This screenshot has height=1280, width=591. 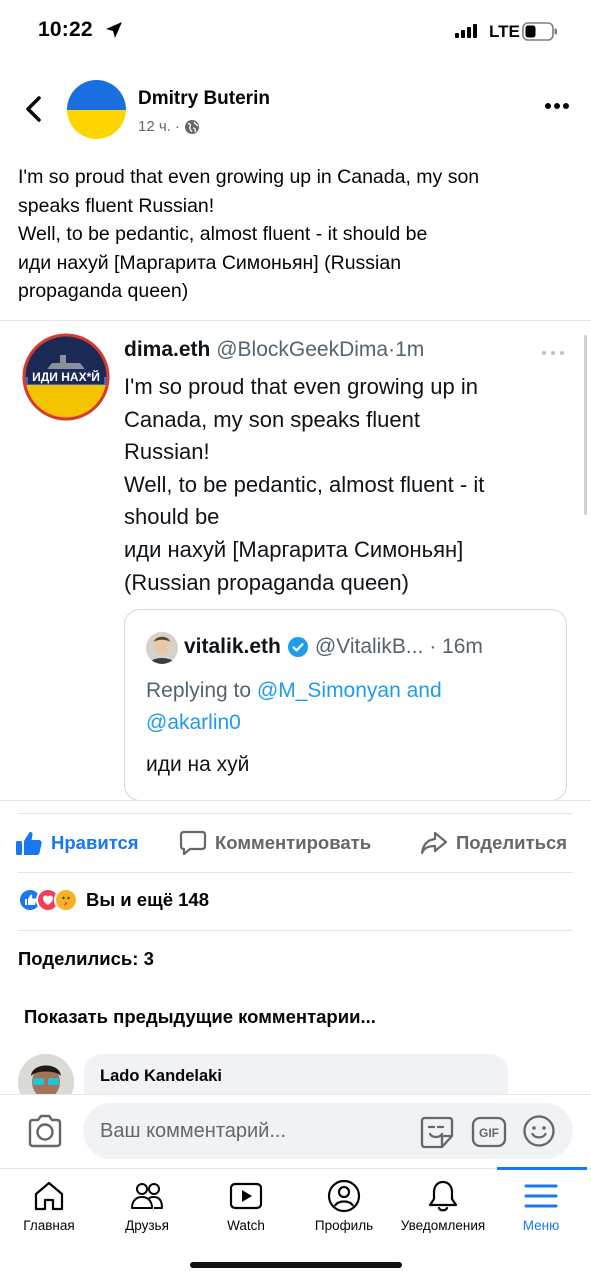 I want to click on nav-home: Главная, so click(x=49, y=1206).